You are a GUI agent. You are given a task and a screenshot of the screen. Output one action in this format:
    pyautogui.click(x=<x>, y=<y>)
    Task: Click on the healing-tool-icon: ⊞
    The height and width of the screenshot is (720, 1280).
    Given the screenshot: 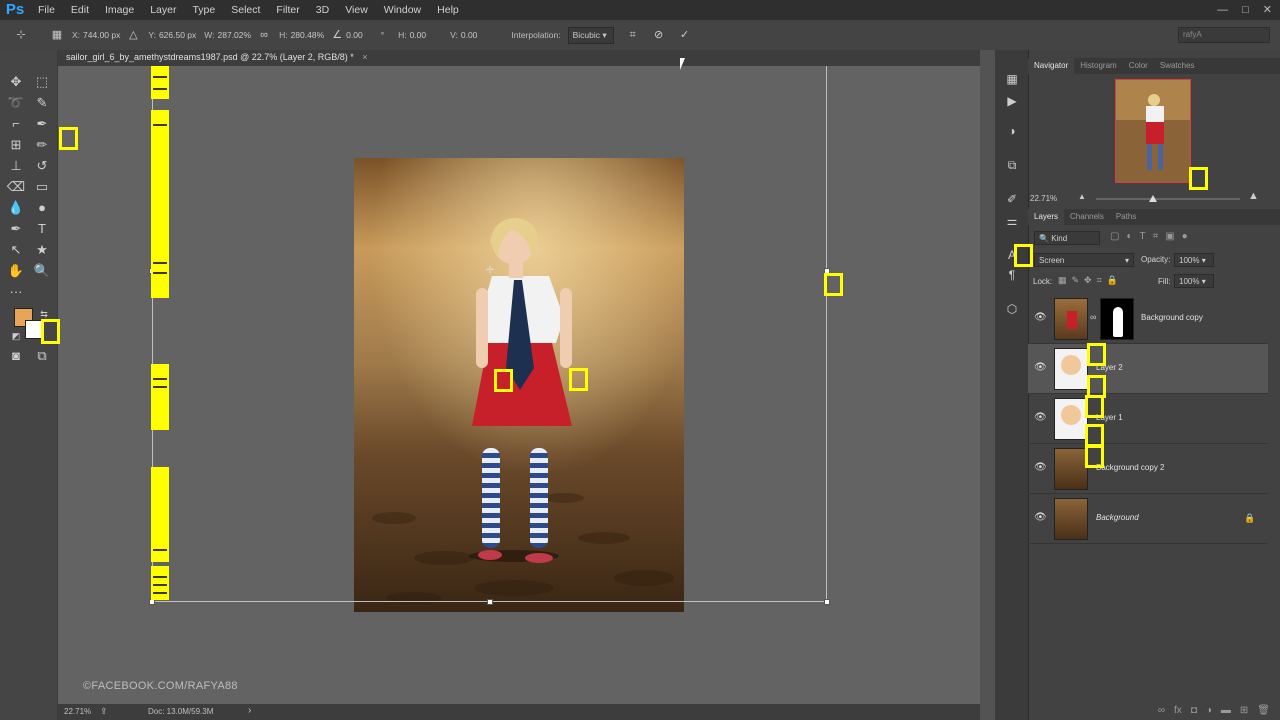 What is the action you would take?
    pyautogui.click(x=16, y=145)
    